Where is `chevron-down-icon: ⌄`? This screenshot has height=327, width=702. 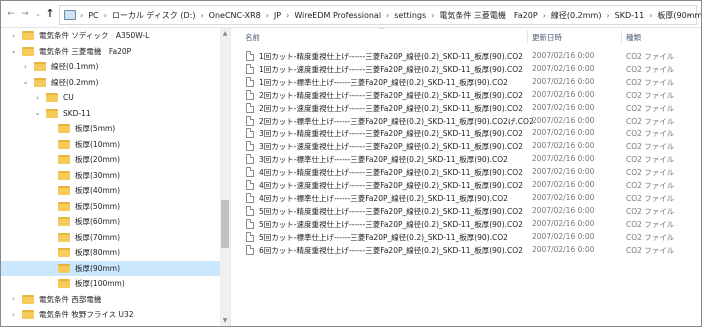 chevron-down-icon: ⌄ is located at coordinates (689, 13).